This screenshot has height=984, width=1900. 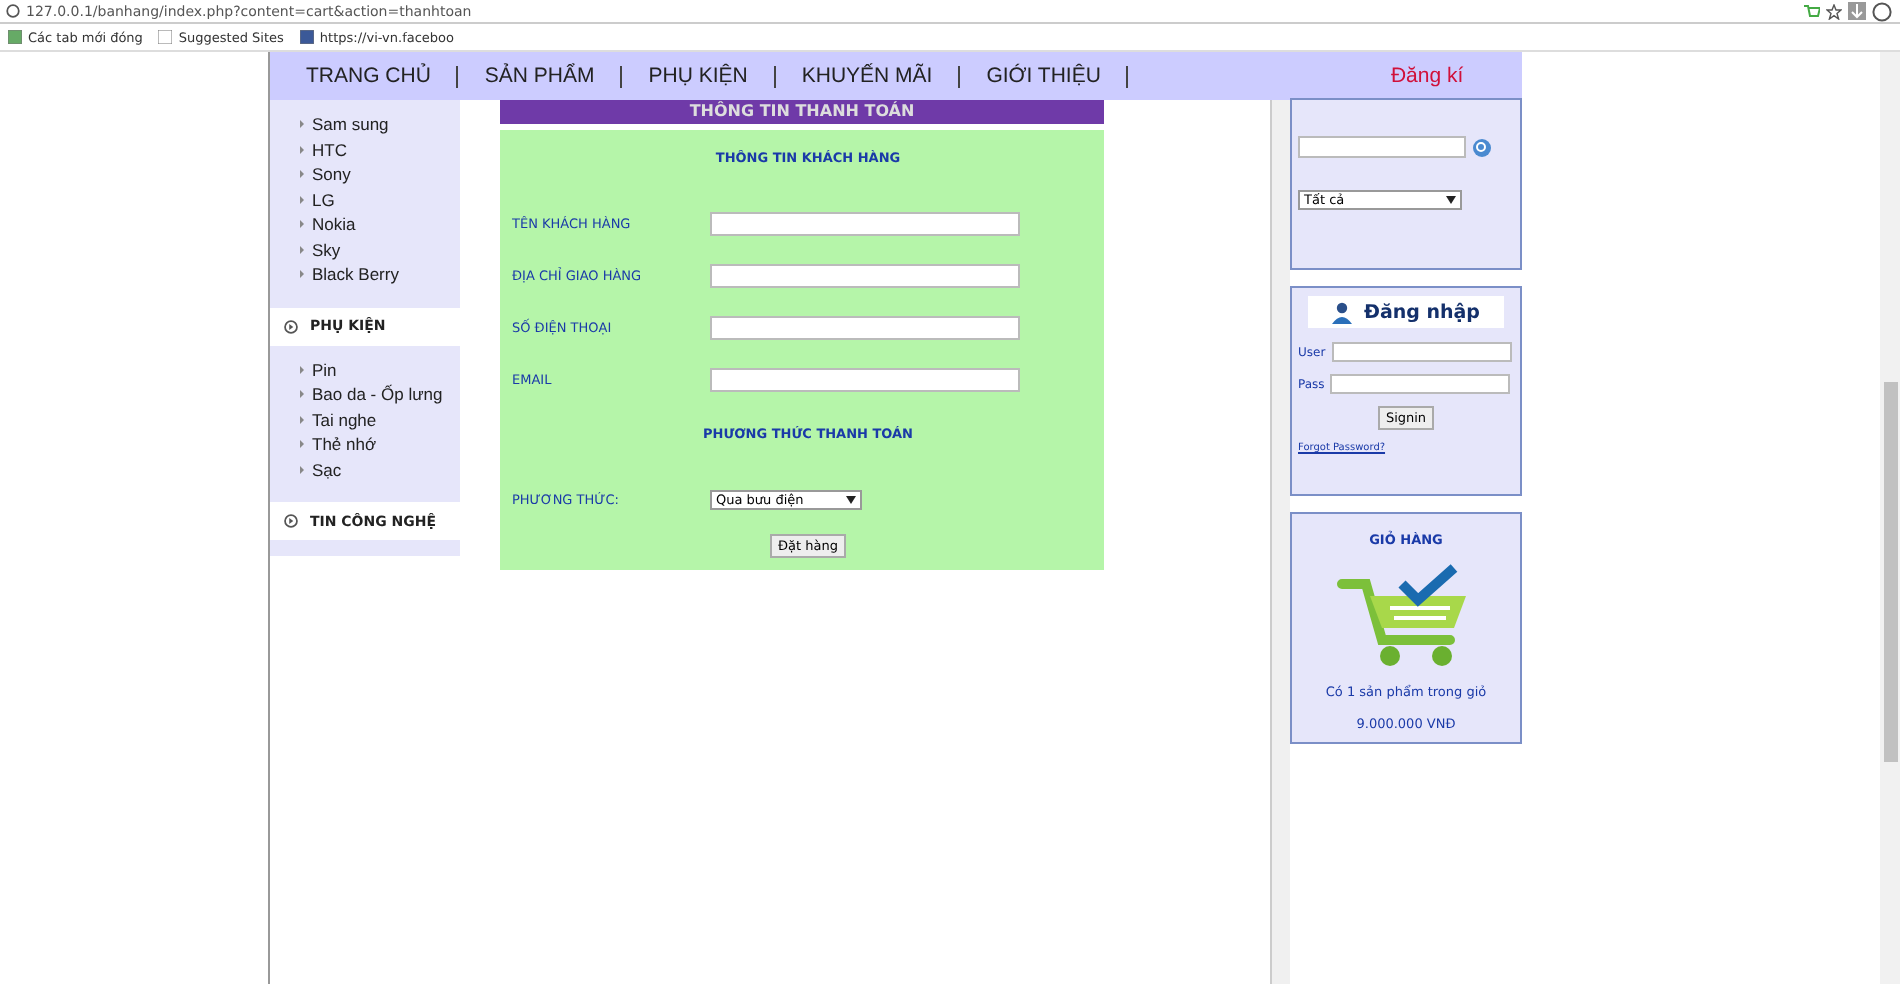 What do you see at coordinates (379, 149) in the screenshot?
I see `category-link: HTC` at bounding box center [379, 149].